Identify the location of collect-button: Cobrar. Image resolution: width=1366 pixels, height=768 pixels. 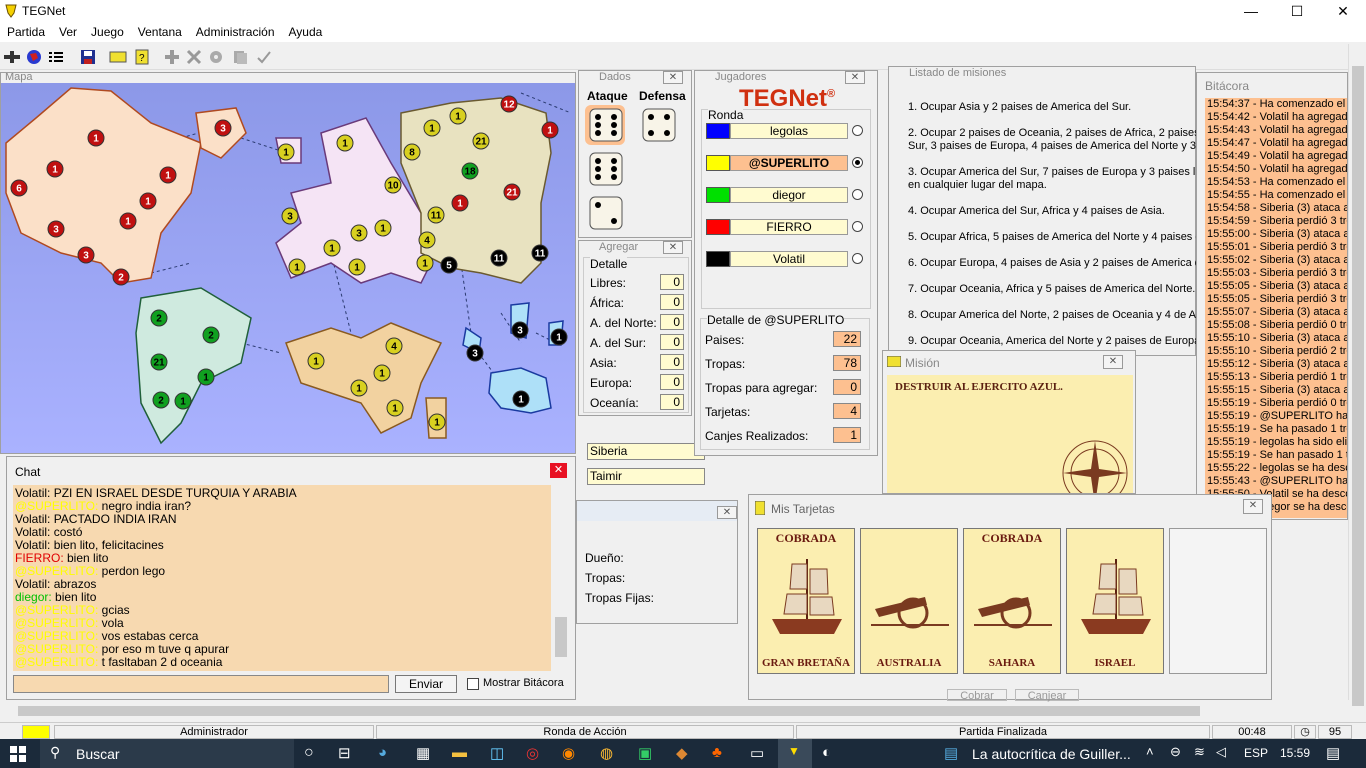
(977, 695).